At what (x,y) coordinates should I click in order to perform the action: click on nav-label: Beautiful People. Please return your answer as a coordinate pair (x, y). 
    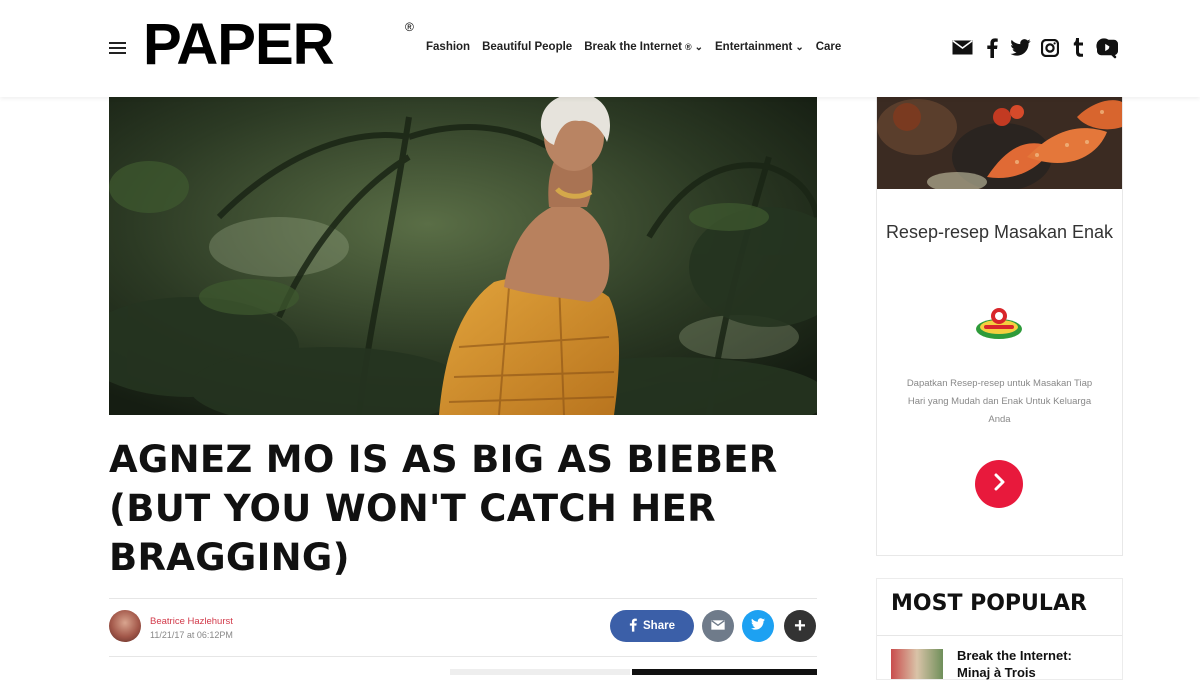
    Looking at the image, I should click on (527, 47).